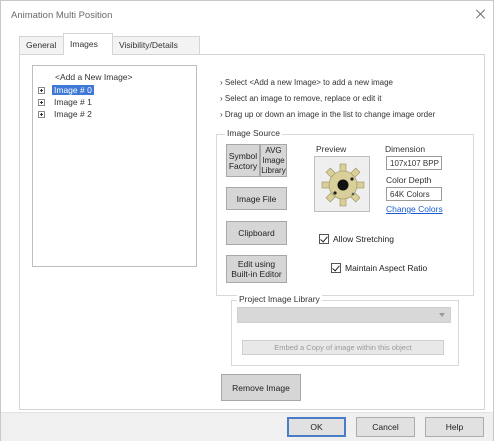 This screenshot has height=441, width=494. What do you see at coordinates (316, 427) in the screenshot?
I see `ok-button: OK` at bounding box center [316, 427].